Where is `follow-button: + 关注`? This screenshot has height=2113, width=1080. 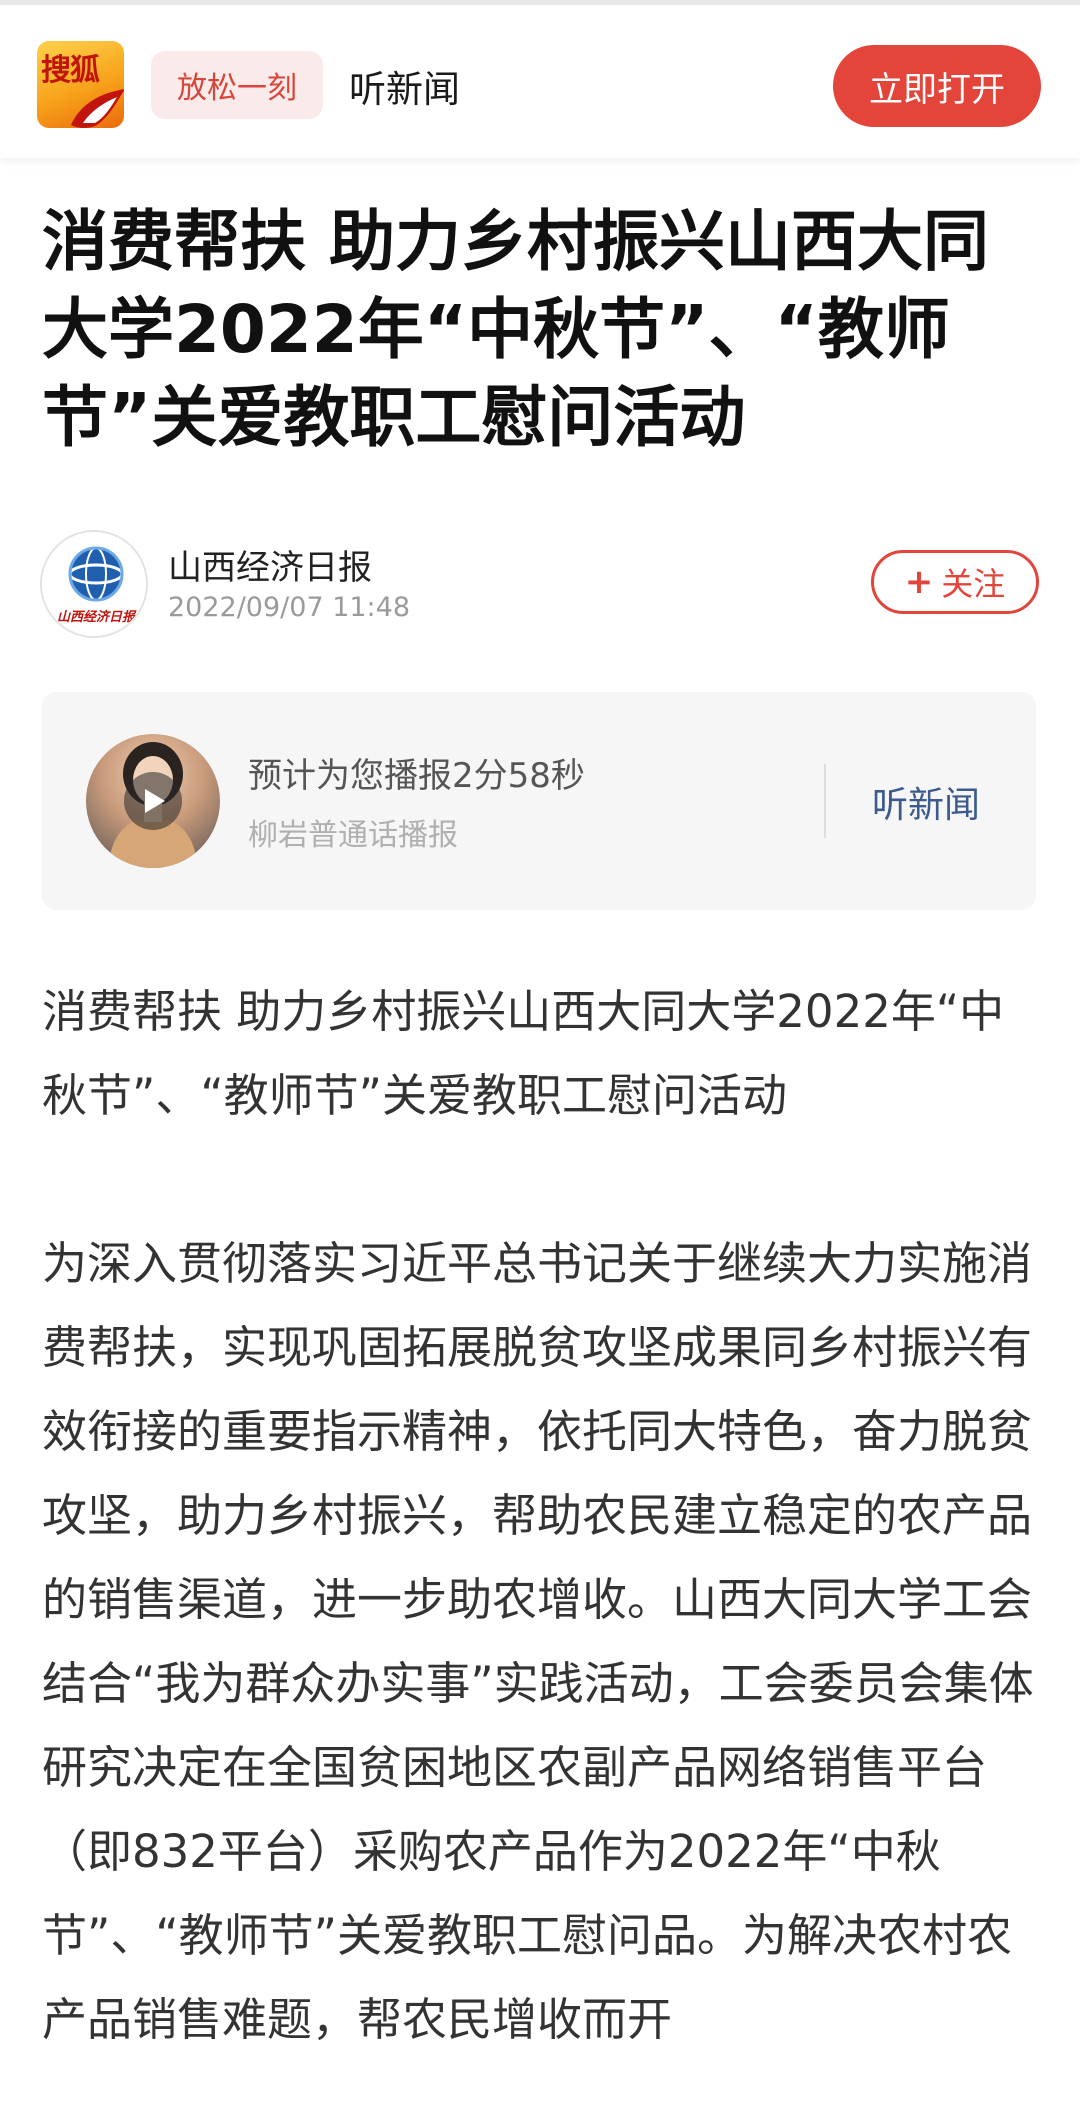
follow-button: + 关注 is located at coordinates (955, 582).